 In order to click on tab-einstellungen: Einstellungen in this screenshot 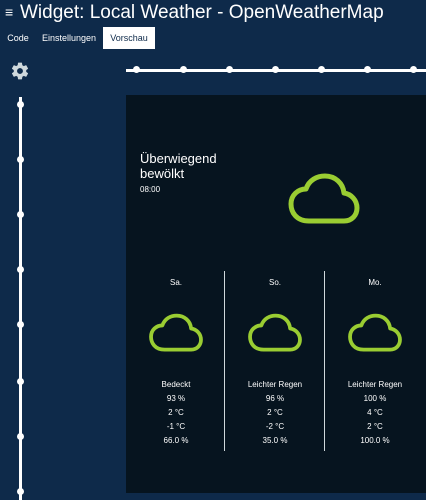, I will do `click(69, 38)`.